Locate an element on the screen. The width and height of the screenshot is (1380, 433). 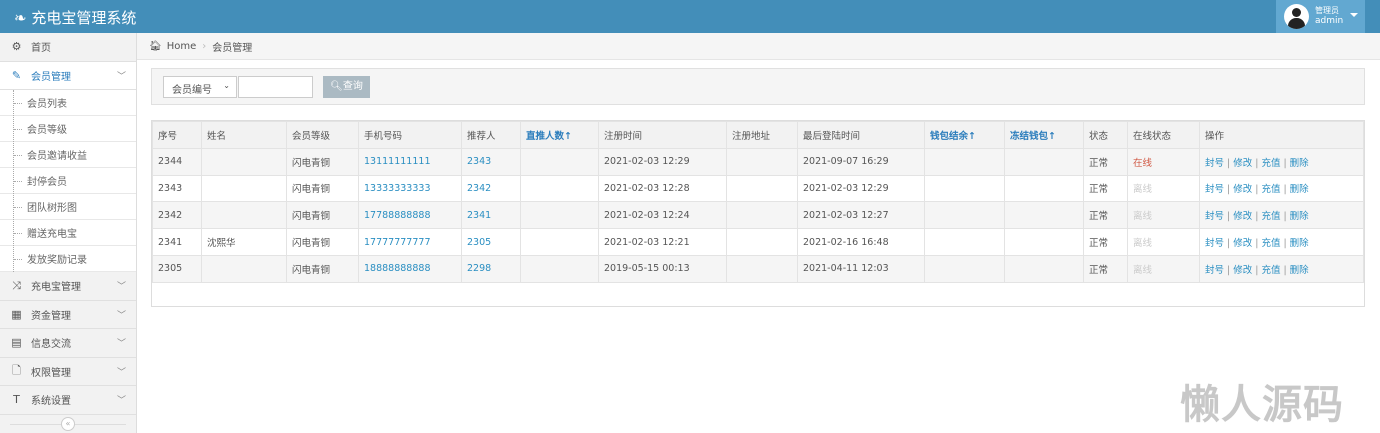
sidebar-subitem: 会员列表 is located at coordinates (68, 103).